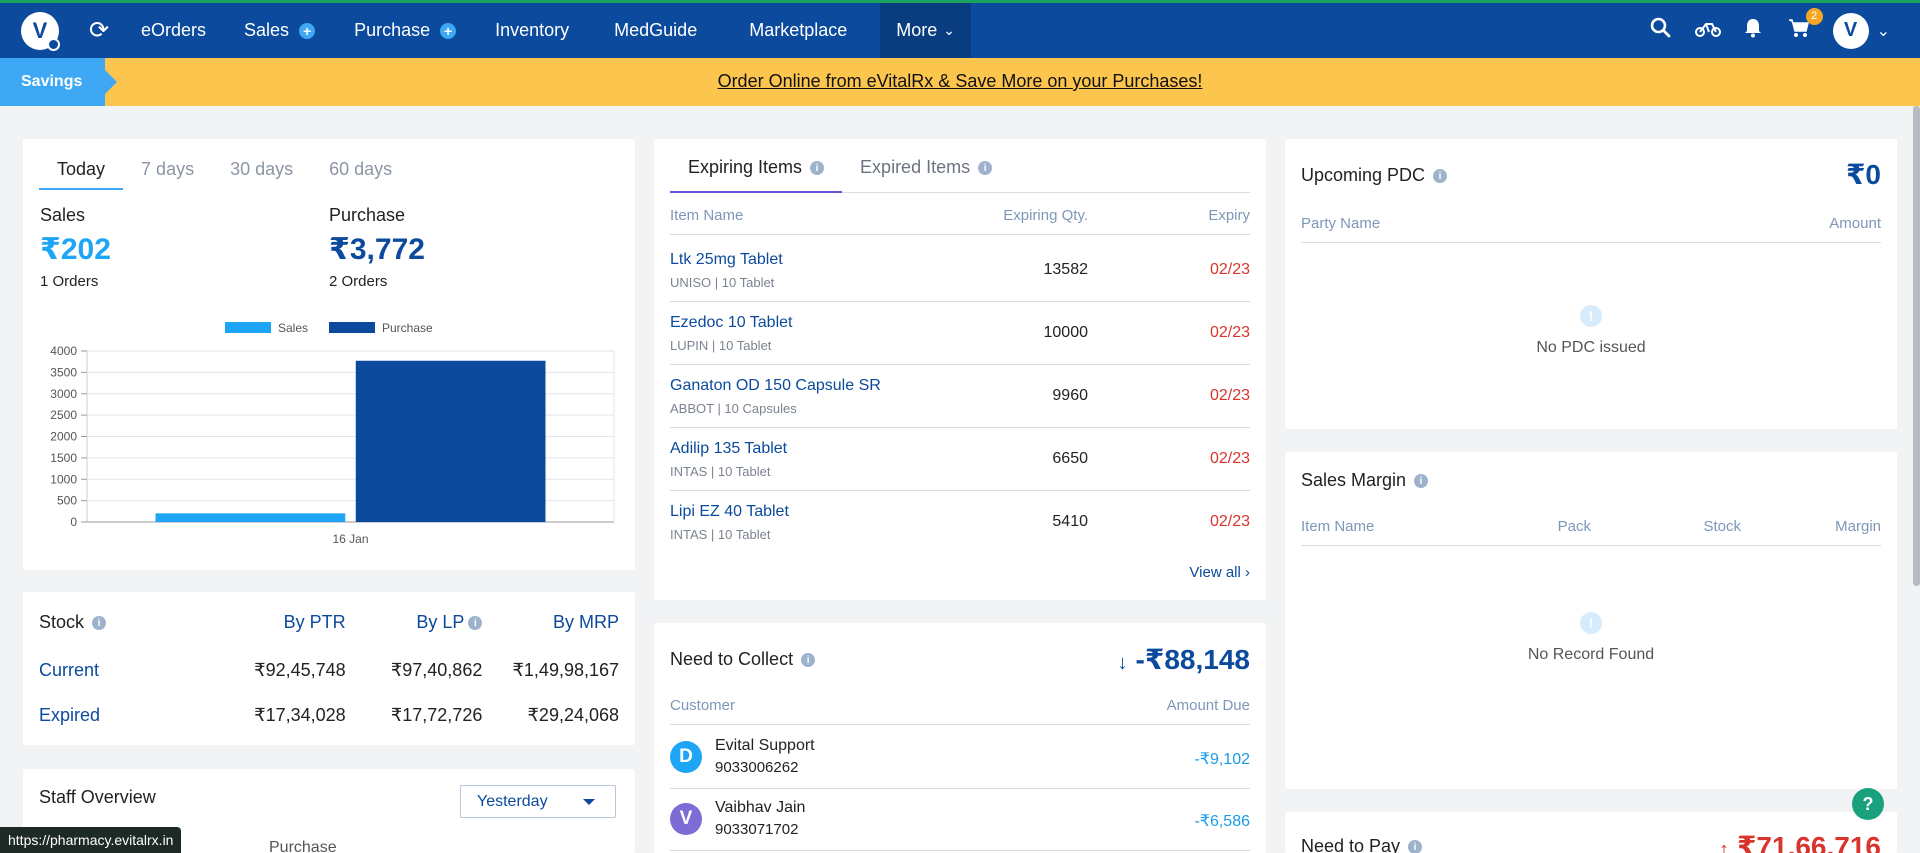 This screenshot has height=853, width=1920. What do you see at coordinates (1753, 31) in the screenshot?
I see `bell-icon` at bounding box center [1753, 31].